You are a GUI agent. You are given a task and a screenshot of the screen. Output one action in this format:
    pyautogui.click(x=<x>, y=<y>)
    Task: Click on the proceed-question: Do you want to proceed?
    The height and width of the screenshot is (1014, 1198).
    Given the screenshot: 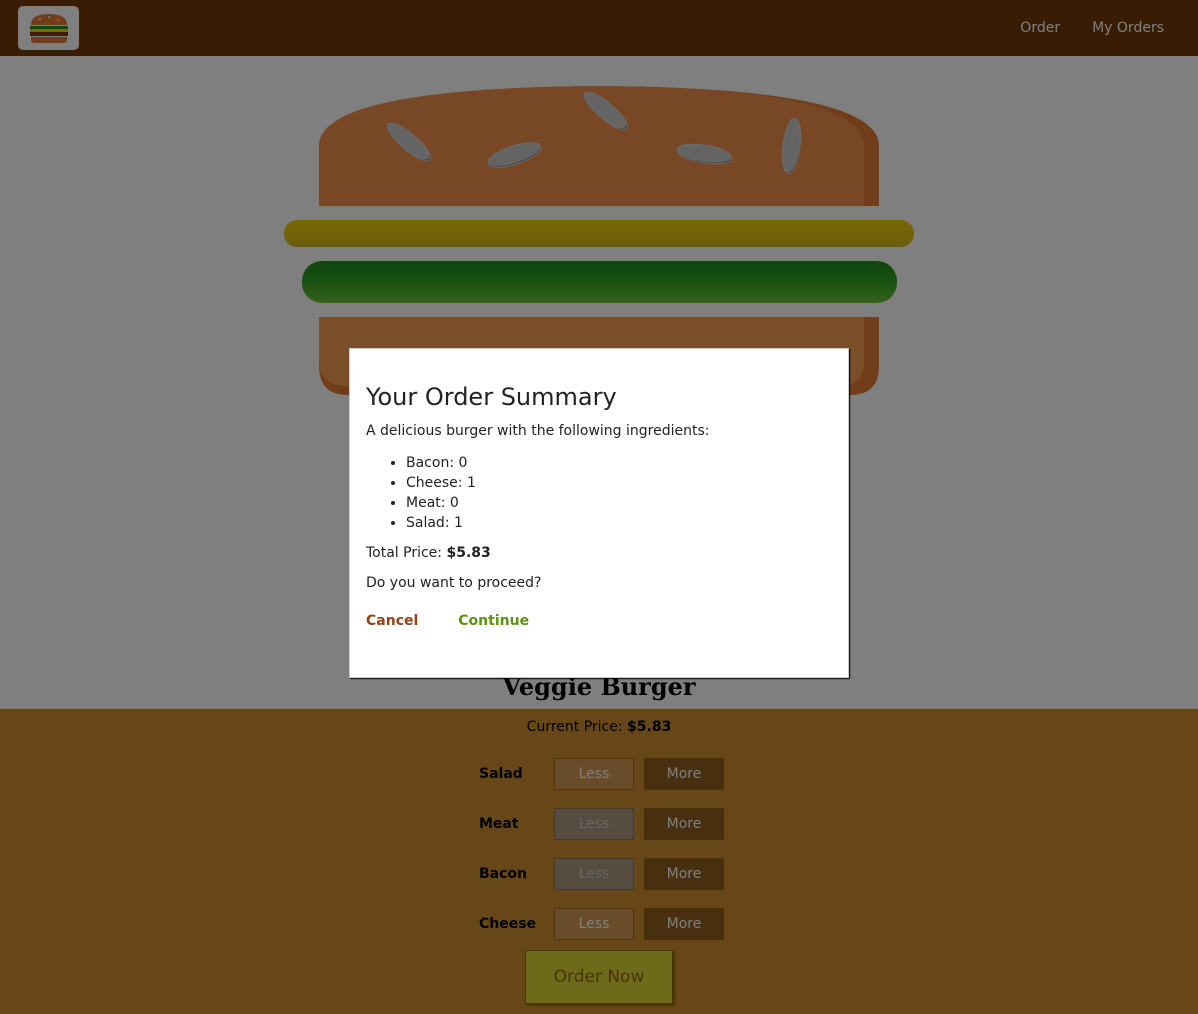 What is the action you would take?
    pyautogui.click(x=454, y=583)
    